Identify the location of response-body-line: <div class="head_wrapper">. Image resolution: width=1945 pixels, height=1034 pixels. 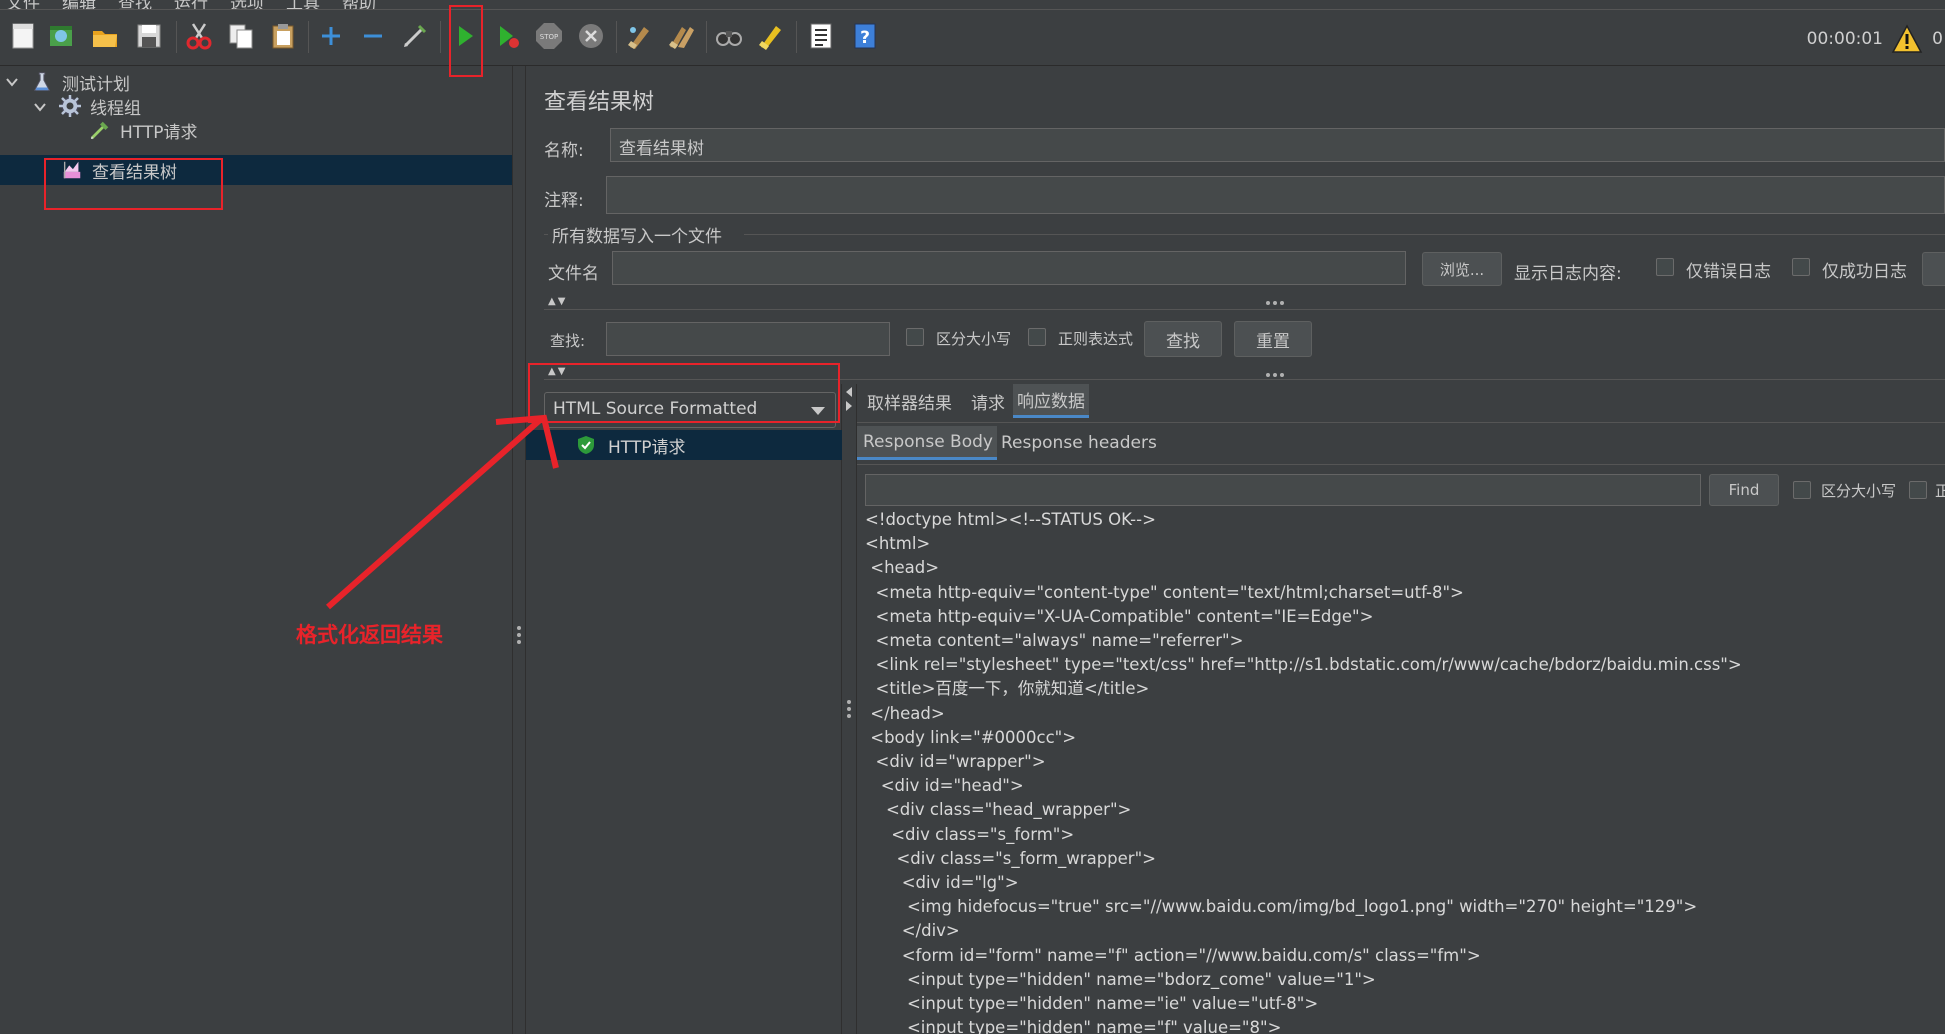
(998, 810).